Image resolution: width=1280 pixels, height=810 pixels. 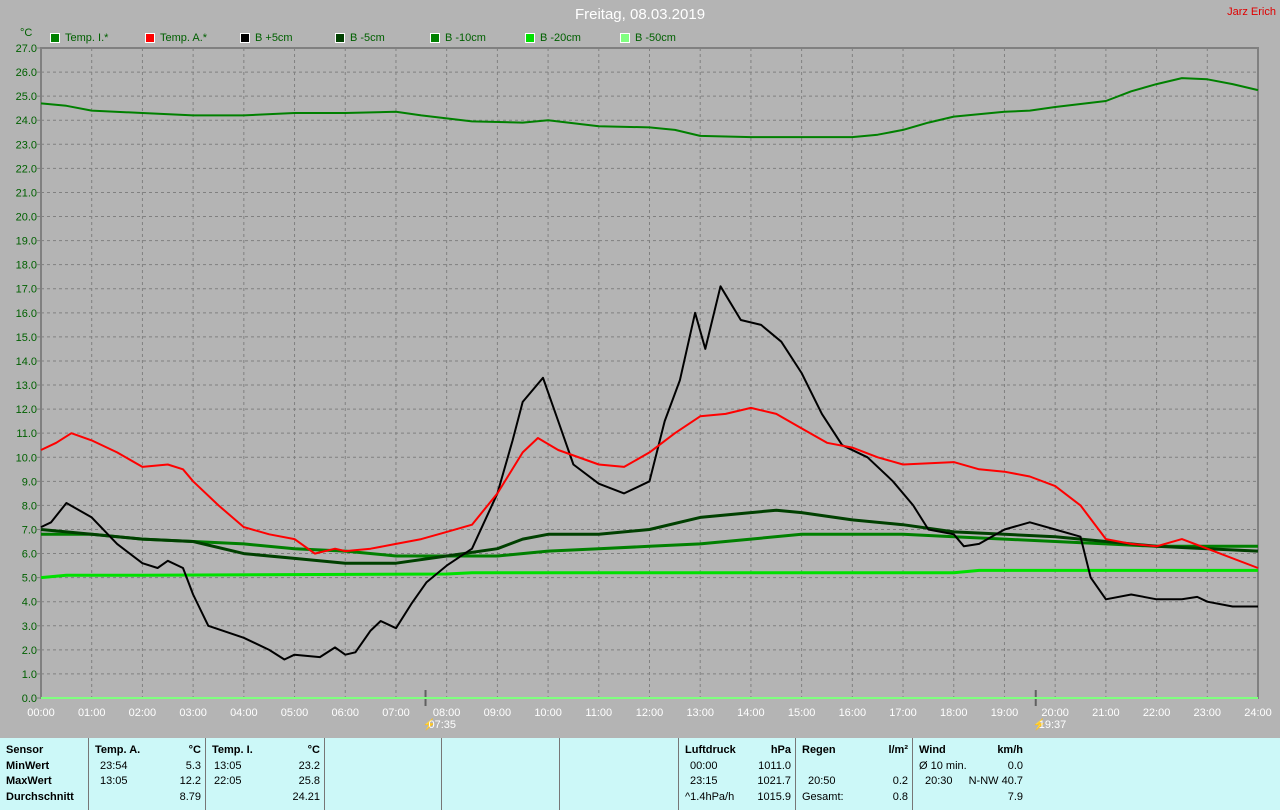 What do you see at coordinates (780, 750) in the screenshot?
I see `unit: hPa` at bounding box center [780, 750].